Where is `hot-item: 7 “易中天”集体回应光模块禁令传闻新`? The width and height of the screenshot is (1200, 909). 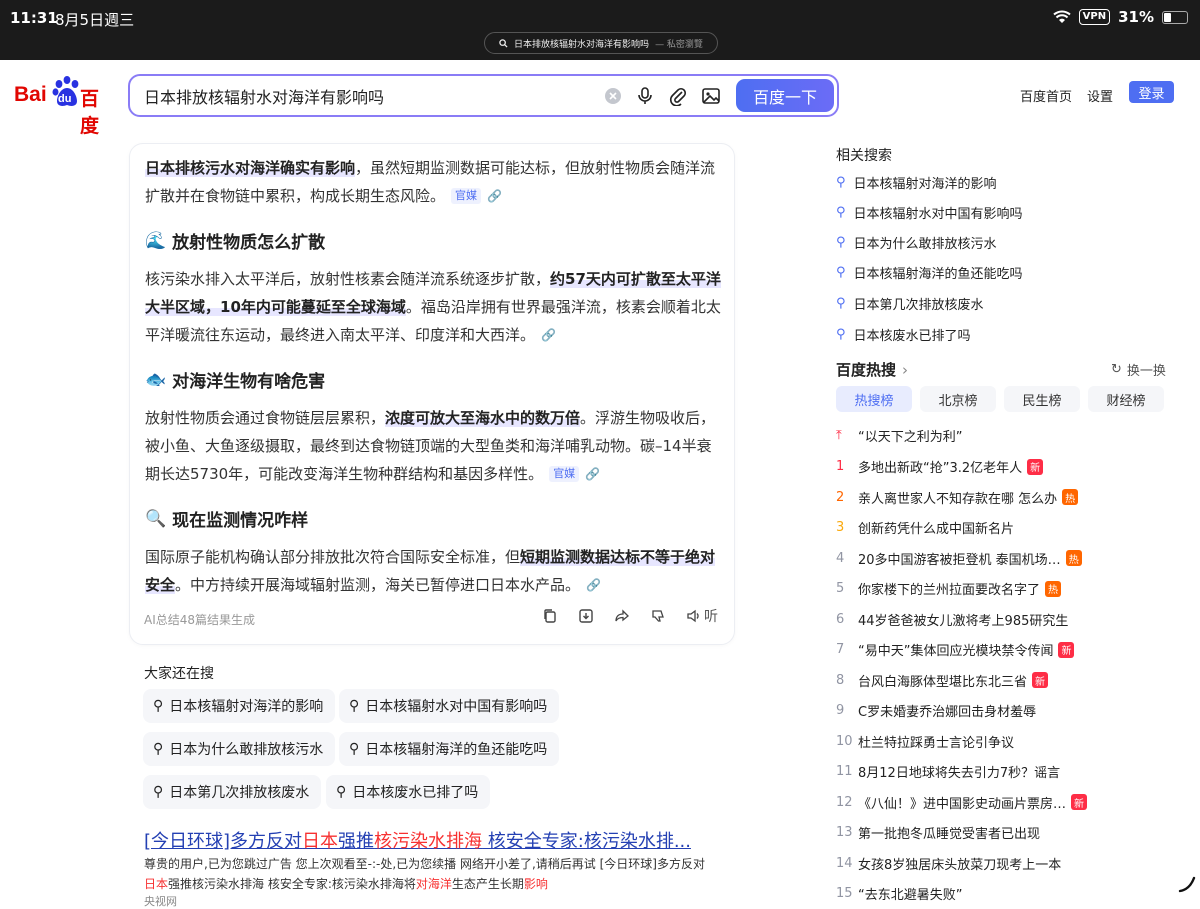 hot-item: 7 “易中天”集体回应光模块禁令传闻新 is located at coordinates (1006, 649).